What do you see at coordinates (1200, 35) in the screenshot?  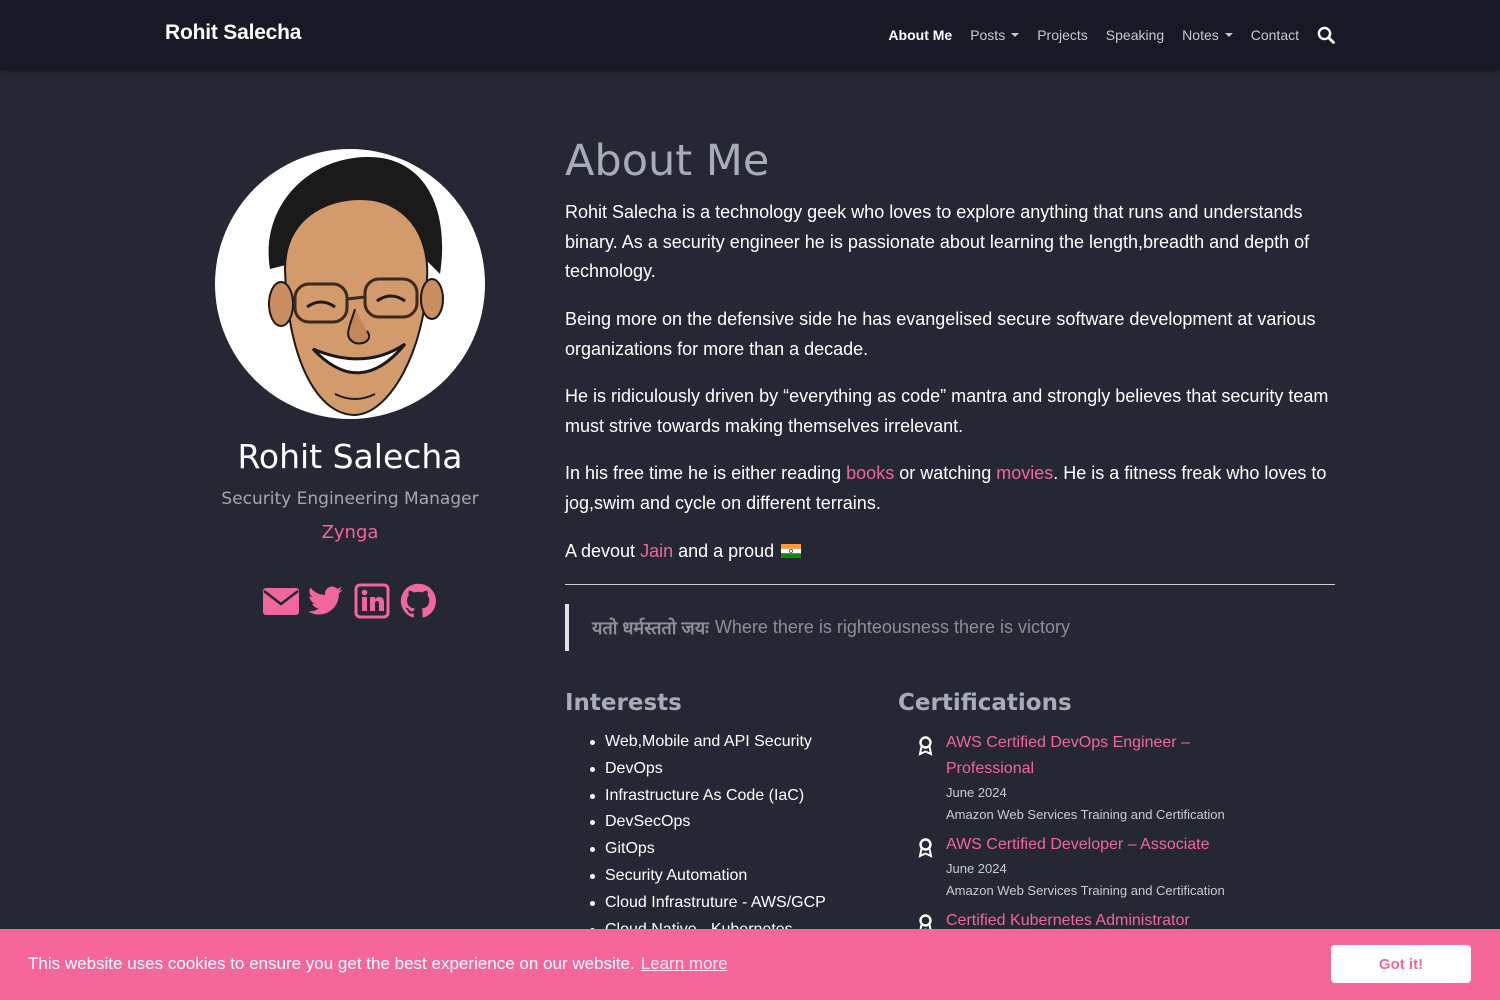 I see `nav-label: Notes` at bounding box center [1200, 35].